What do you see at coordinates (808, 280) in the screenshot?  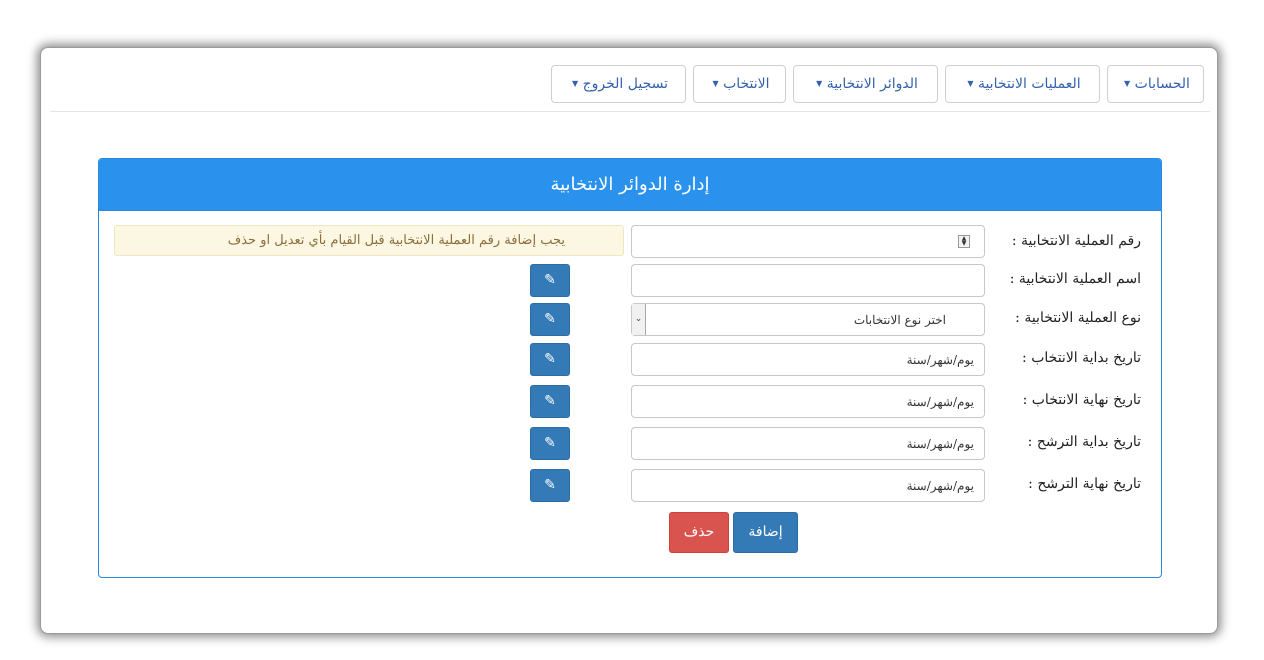 I see `operation-name-input` at bounding box center [808, 280].